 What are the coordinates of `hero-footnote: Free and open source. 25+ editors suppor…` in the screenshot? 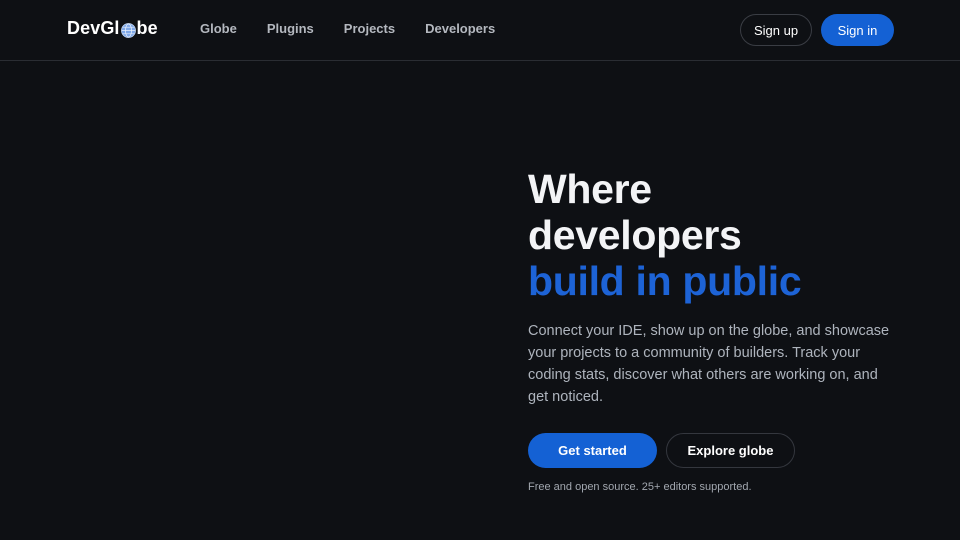 It's located at (640, 487).